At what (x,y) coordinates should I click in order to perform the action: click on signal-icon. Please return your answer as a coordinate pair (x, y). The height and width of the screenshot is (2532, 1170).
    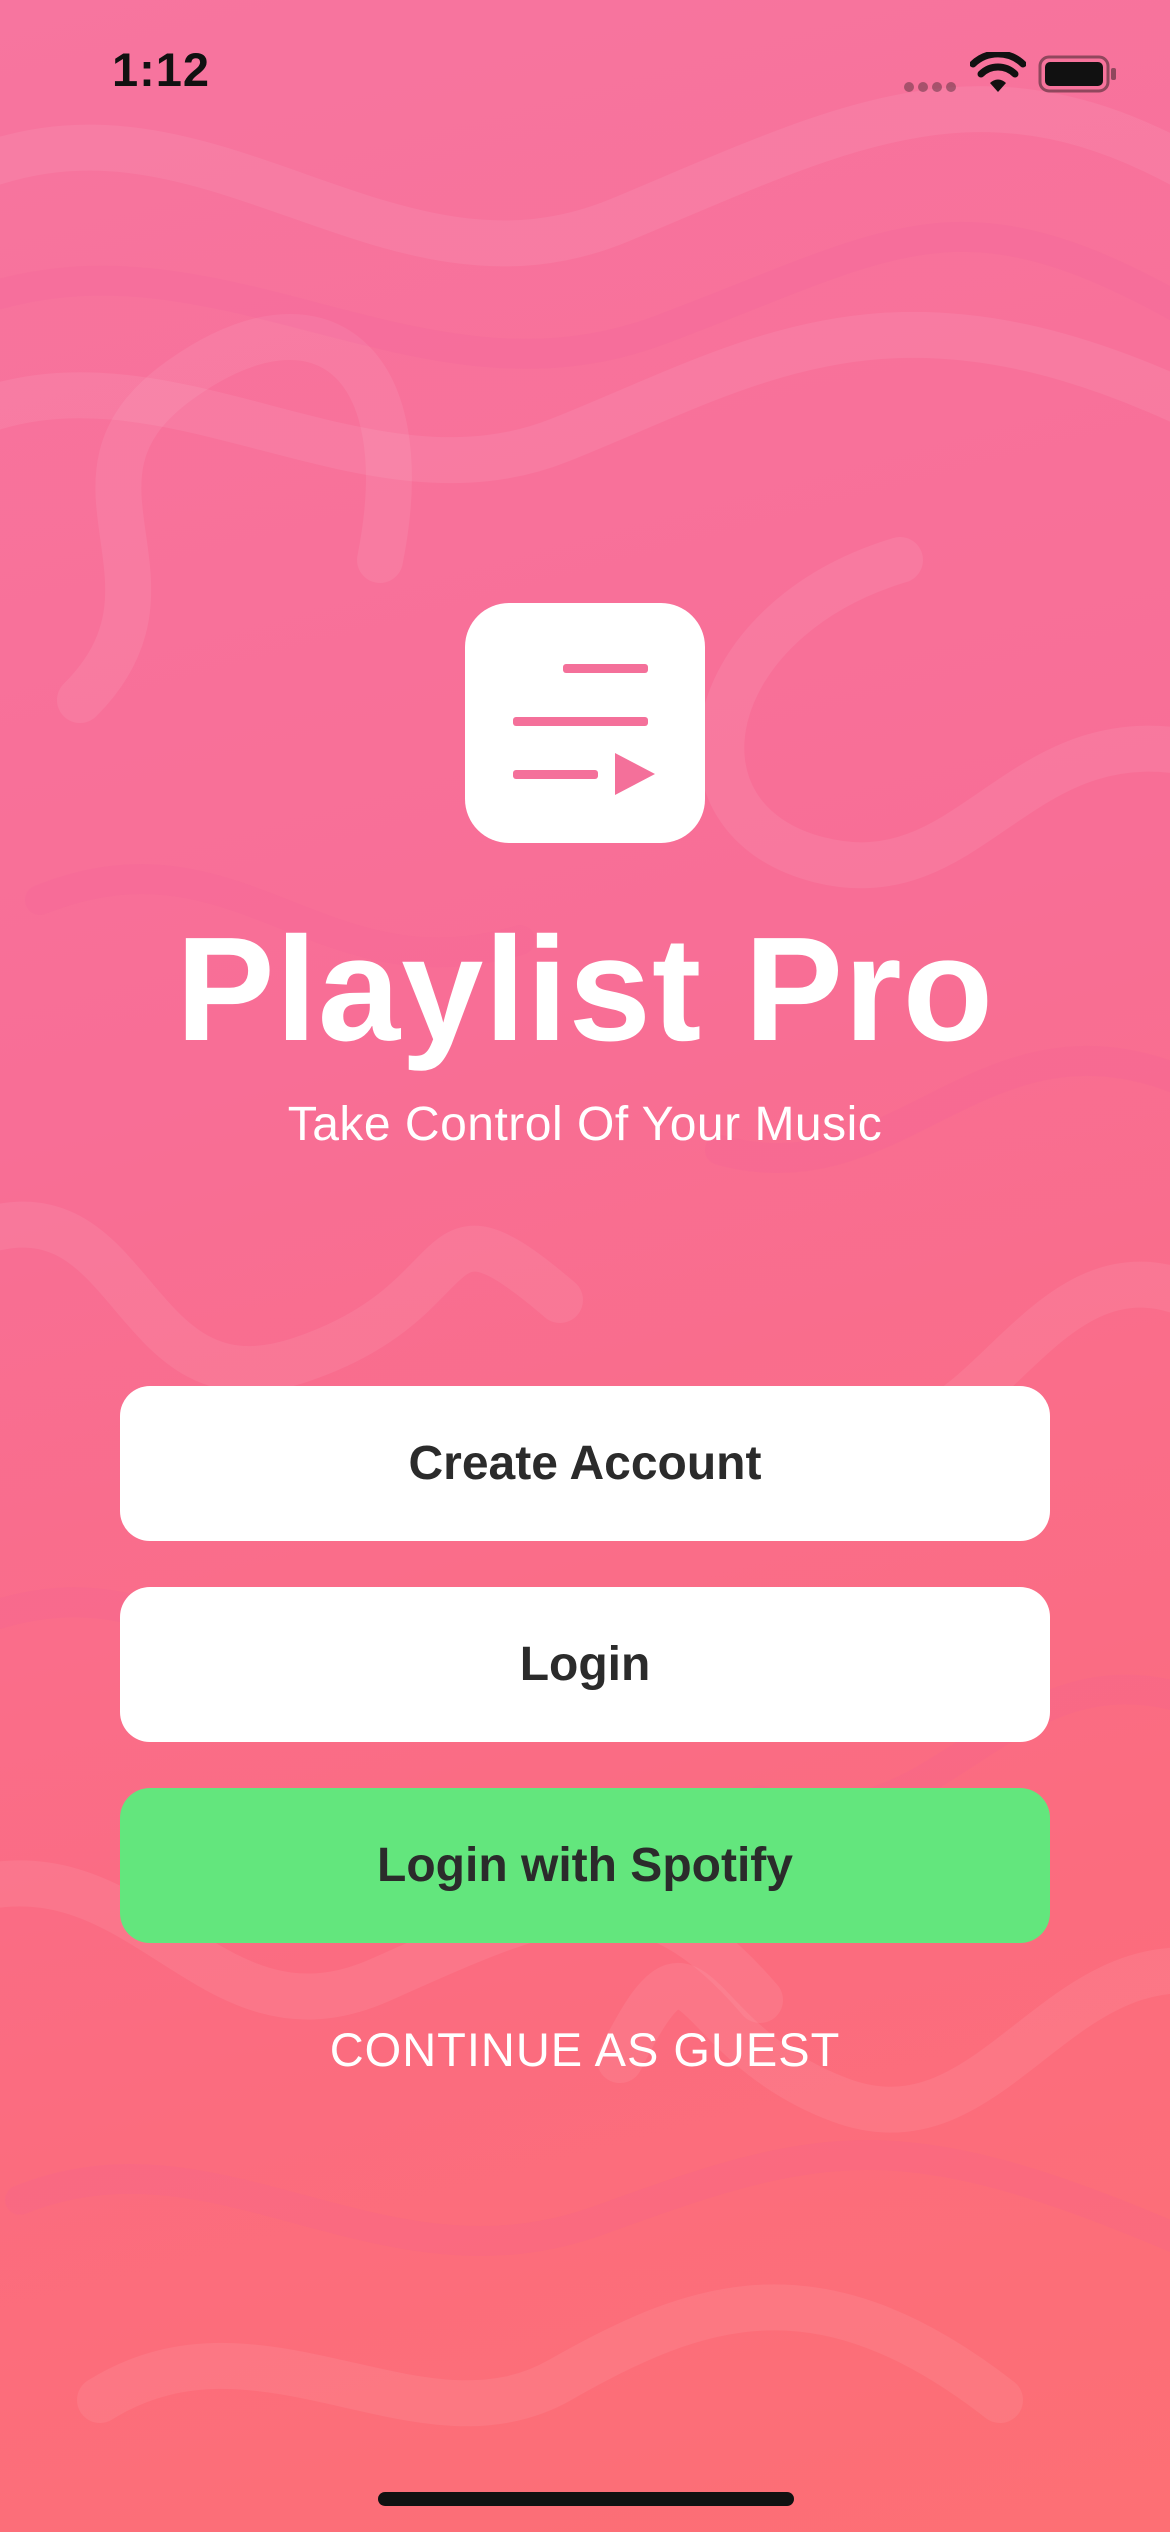
    Looking at the image, I should click on (930, 87).